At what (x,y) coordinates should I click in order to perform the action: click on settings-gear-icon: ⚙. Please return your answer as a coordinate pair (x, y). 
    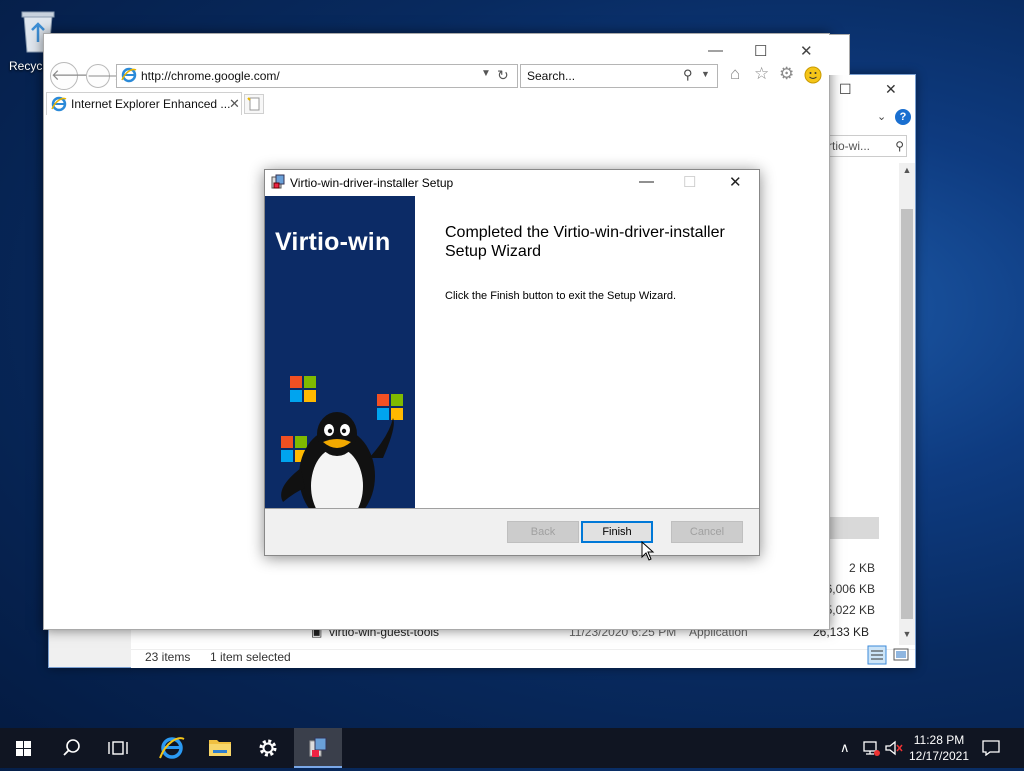
    Looking at the image, I should click on (786, 74).